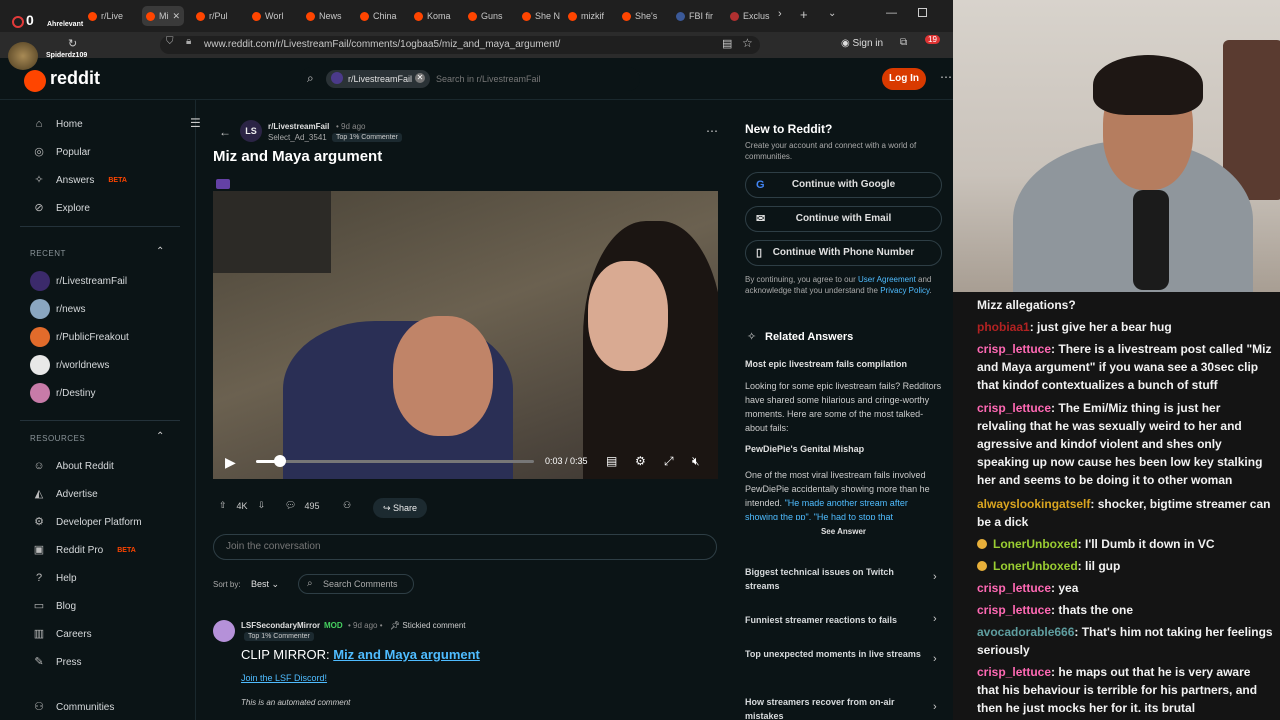  Describe the element at coordinates (904, 79) in the screenshot. I see `login-button: Log In` at that location.